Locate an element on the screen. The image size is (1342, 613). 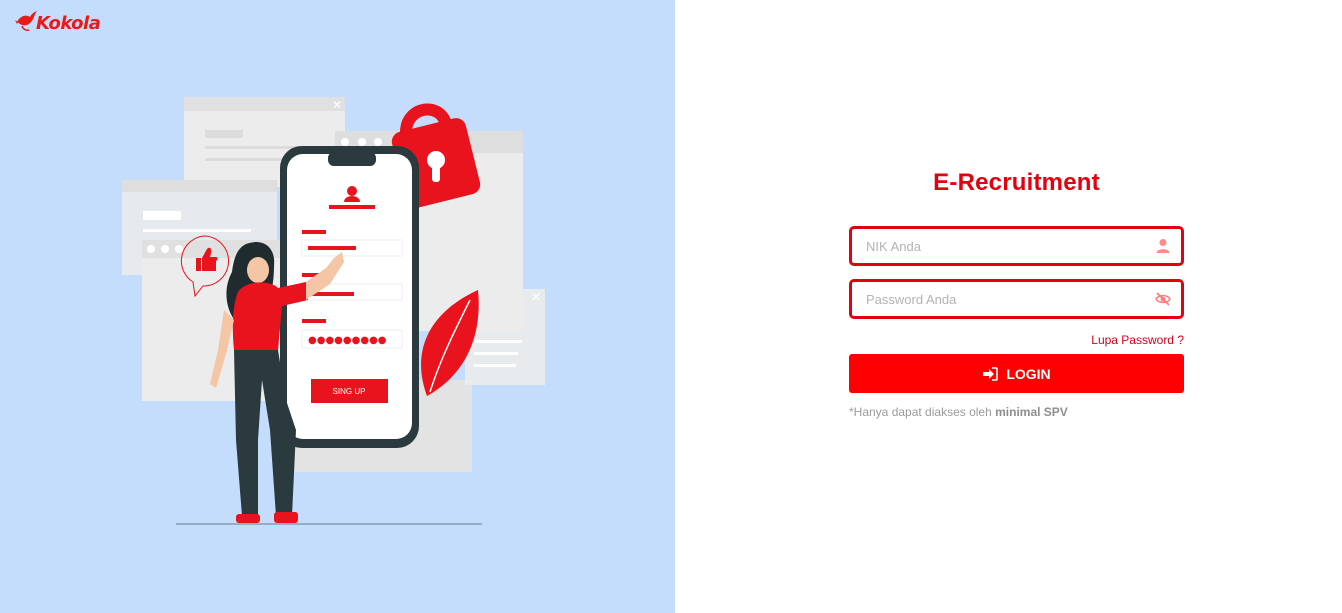
login-form: E-Recruitment Lupa Password ? is located at coordinates (1016, 293).